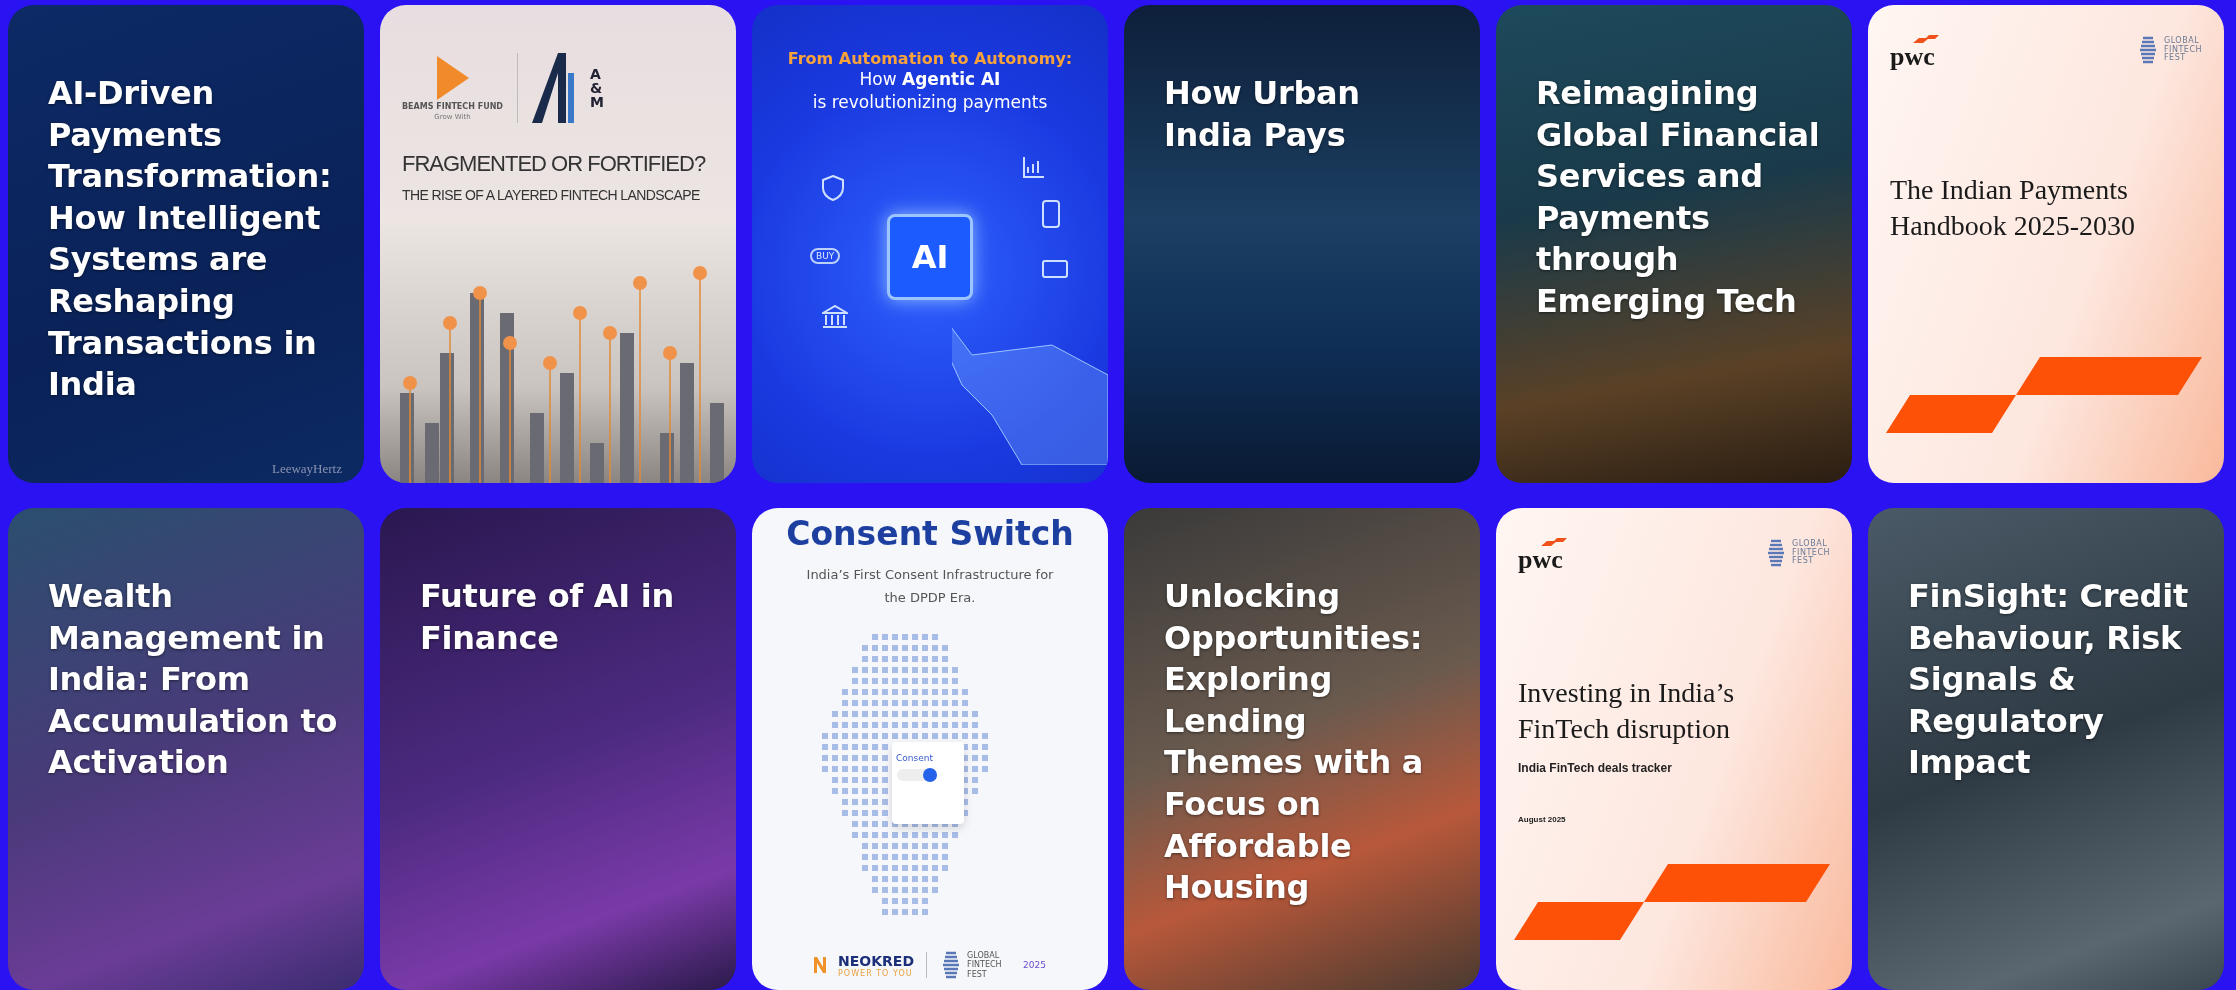 The image size is (2236, 990). Describe the element at coordinates (1595, 768) in the screenshot. I see `card-subtitle: India FinTech deals tracker` at that location.